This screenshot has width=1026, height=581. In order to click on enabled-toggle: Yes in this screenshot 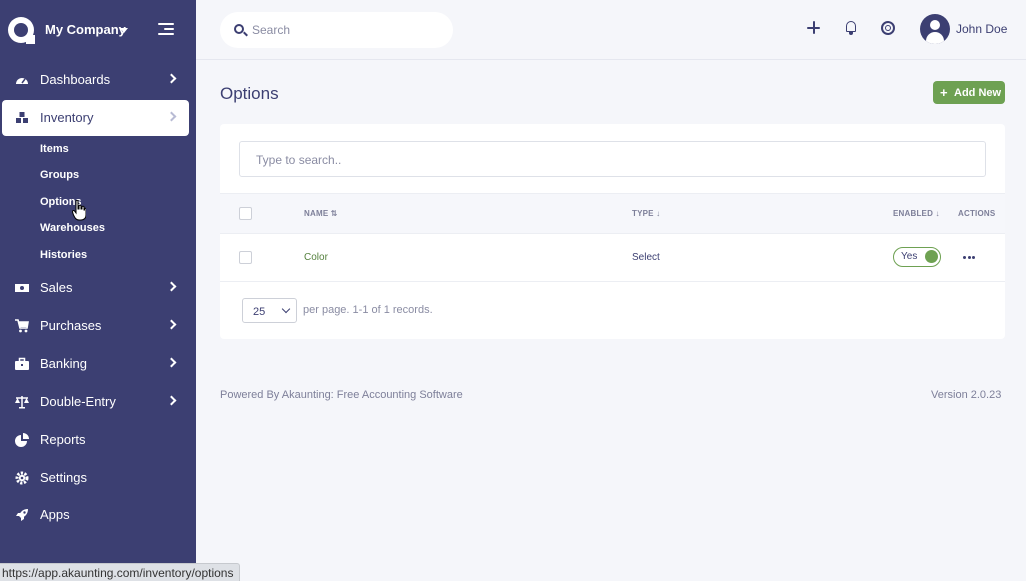, I will do `click(917, 257)`.